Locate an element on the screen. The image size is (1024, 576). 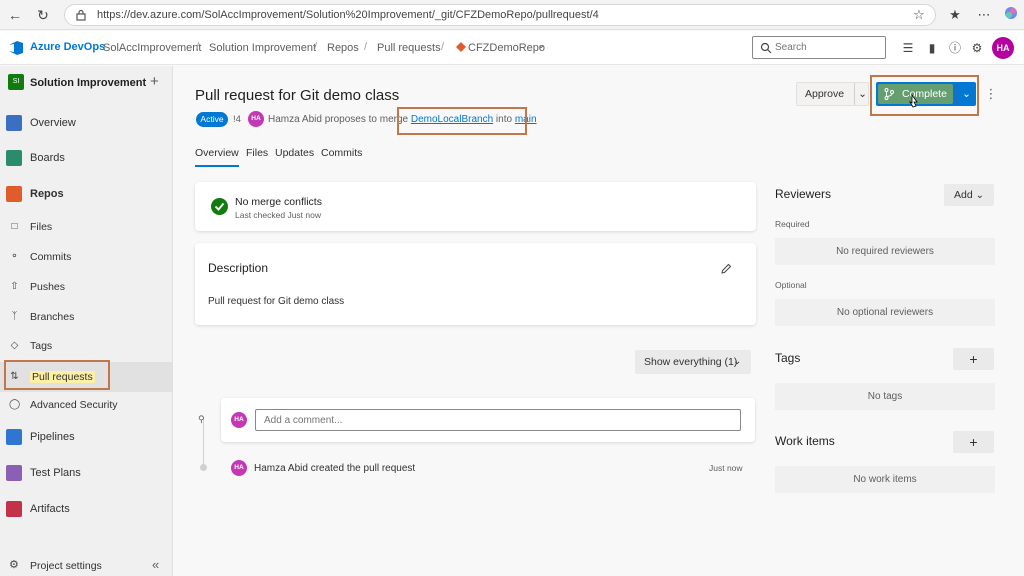
breadcrumb-repos: Repos is located at coordinates (343, 48).